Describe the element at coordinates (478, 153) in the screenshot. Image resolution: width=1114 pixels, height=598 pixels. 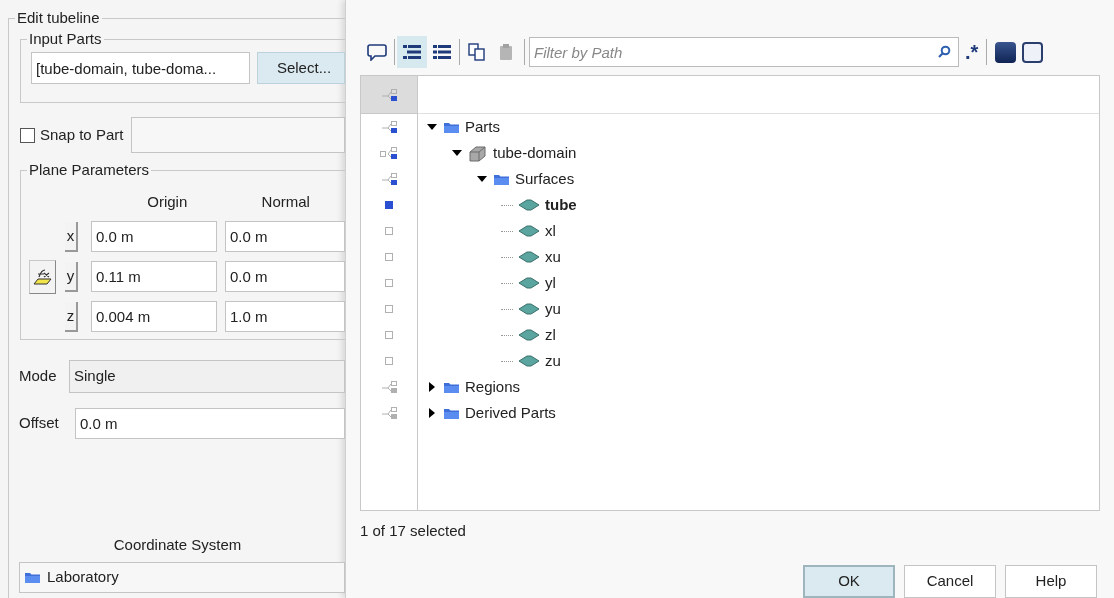
I see `block-icon` at that location.